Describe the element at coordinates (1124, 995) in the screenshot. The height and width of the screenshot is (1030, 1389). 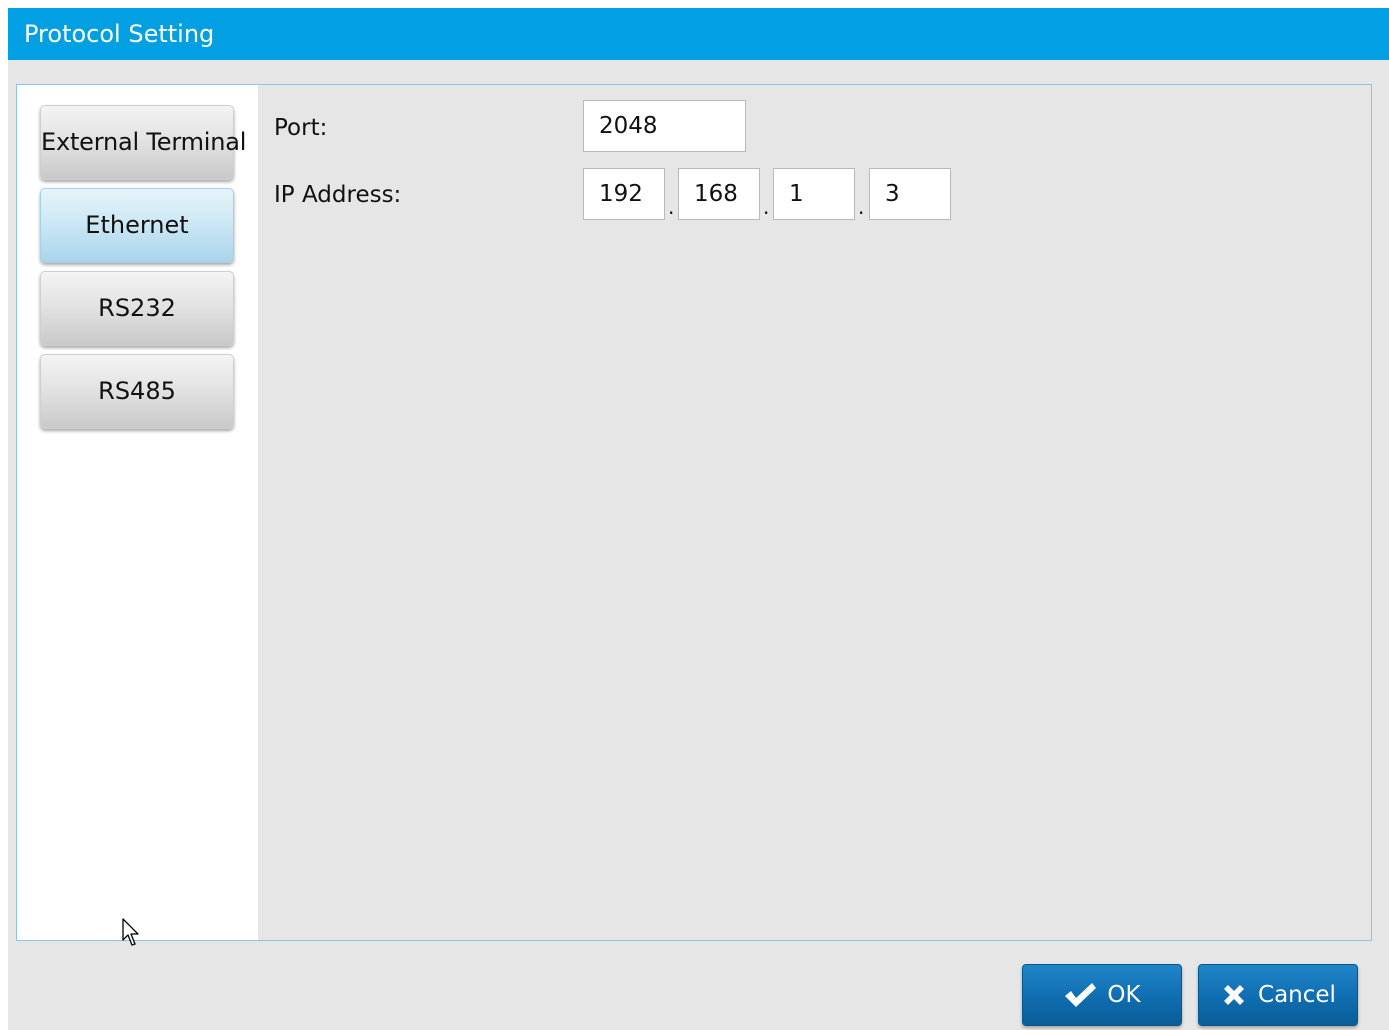
I see `ok-label: OK` at that location.